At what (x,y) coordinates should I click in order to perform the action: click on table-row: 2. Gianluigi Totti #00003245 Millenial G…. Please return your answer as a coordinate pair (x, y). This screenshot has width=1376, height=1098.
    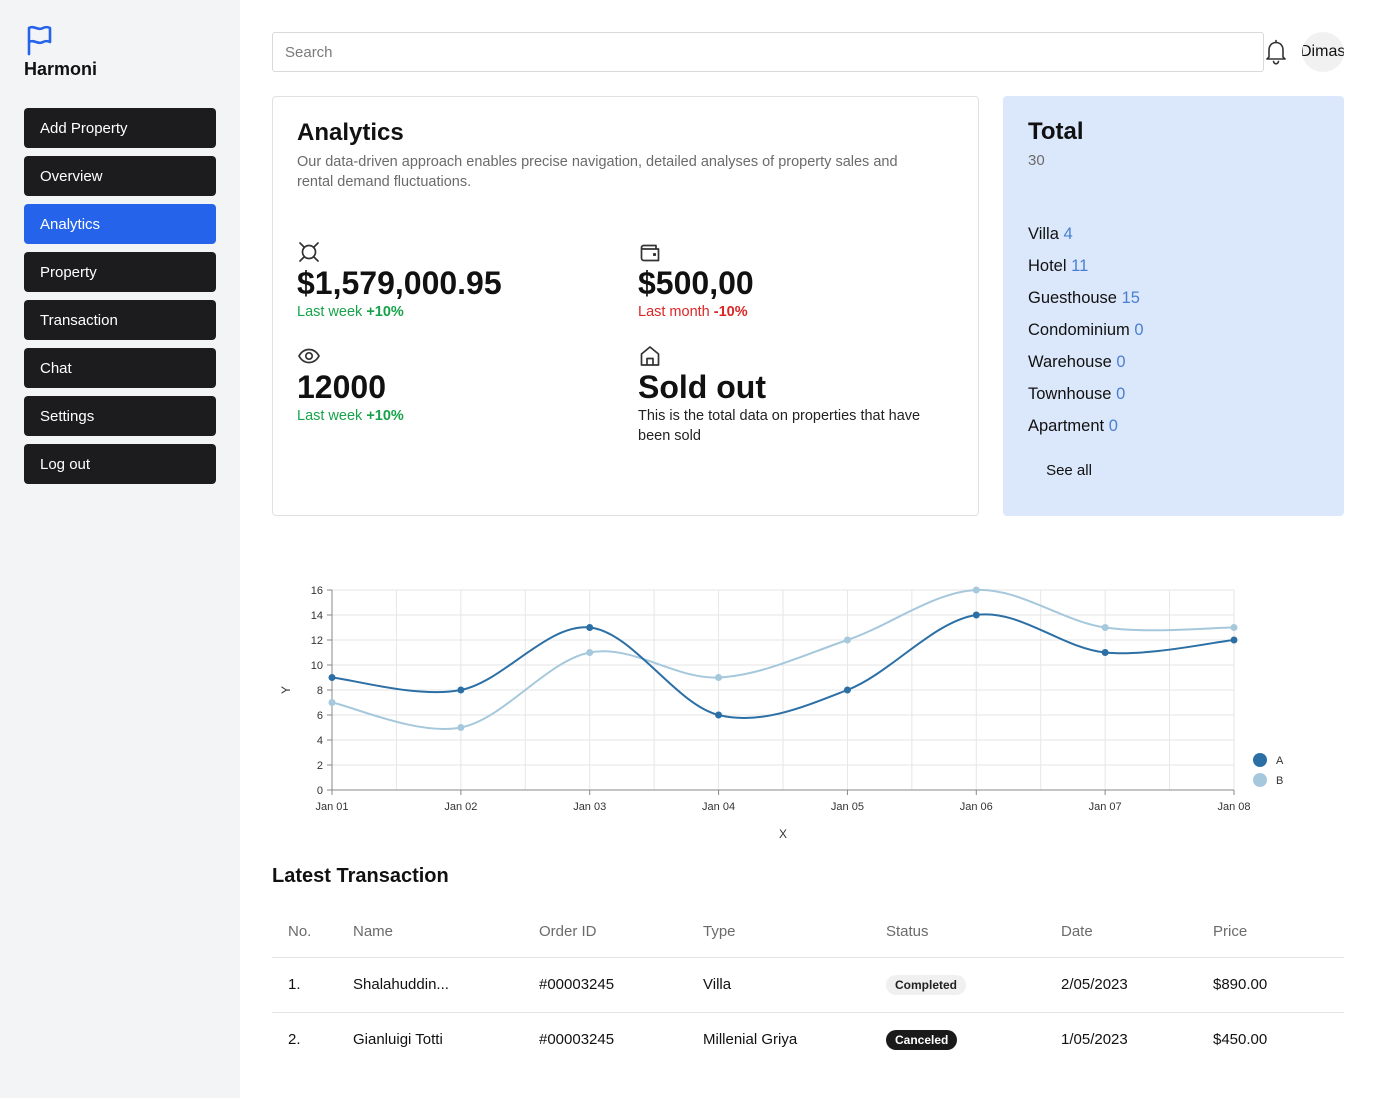
    Looking at the image, I should click on (808, 1039).